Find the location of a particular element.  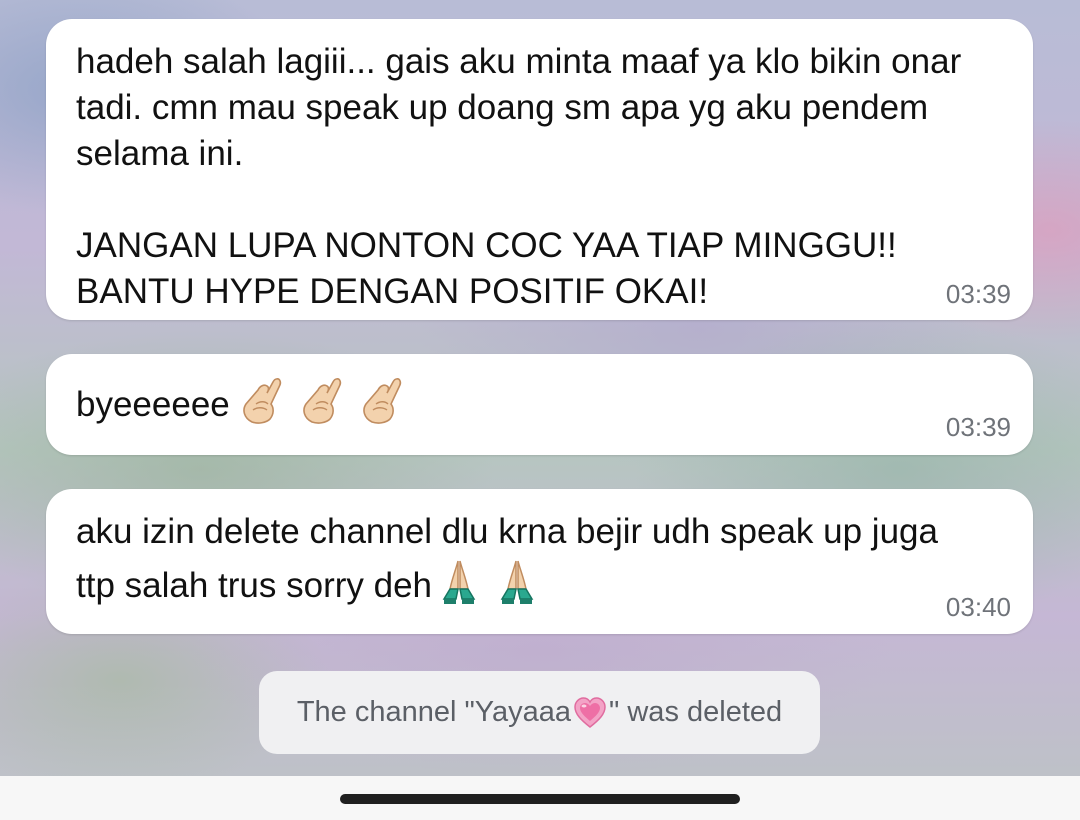

home-indicator is located at coordinates (540, 799).